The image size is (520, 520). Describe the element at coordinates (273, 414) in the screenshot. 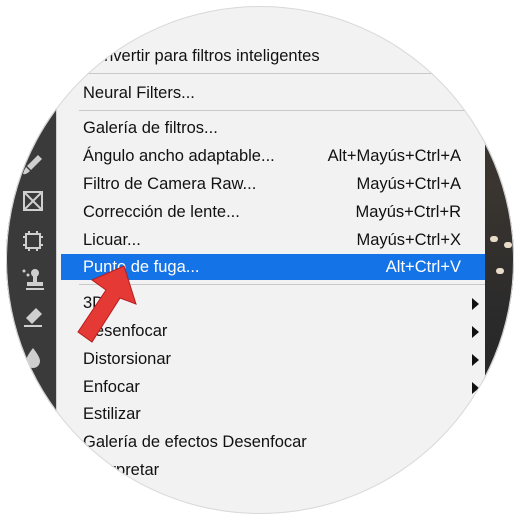

I see `menu-item-stylize: Estilizar` at that location.